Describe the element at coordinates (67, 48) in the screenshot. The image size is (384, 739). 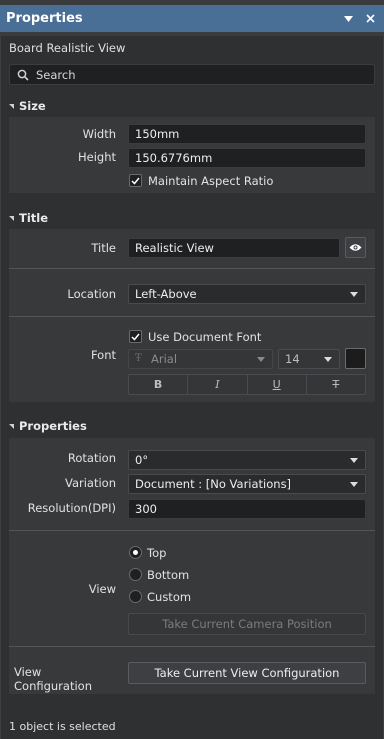
I see `object-type-label: Board Realistic View` at that location.